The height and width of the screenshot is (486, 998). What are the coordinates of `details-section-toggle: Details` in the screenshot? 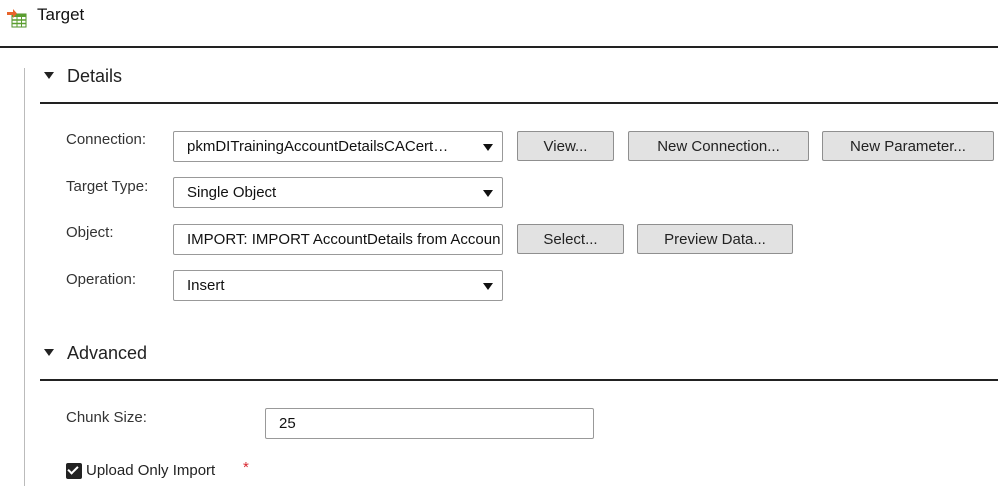 It's located at (104, 79).